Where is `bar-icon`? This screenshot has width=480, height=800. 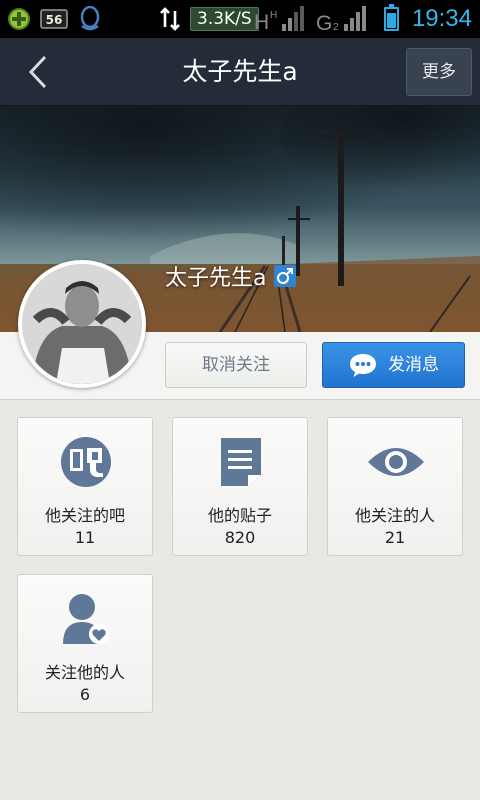
bar-icon is located at coordinates (86, 462).